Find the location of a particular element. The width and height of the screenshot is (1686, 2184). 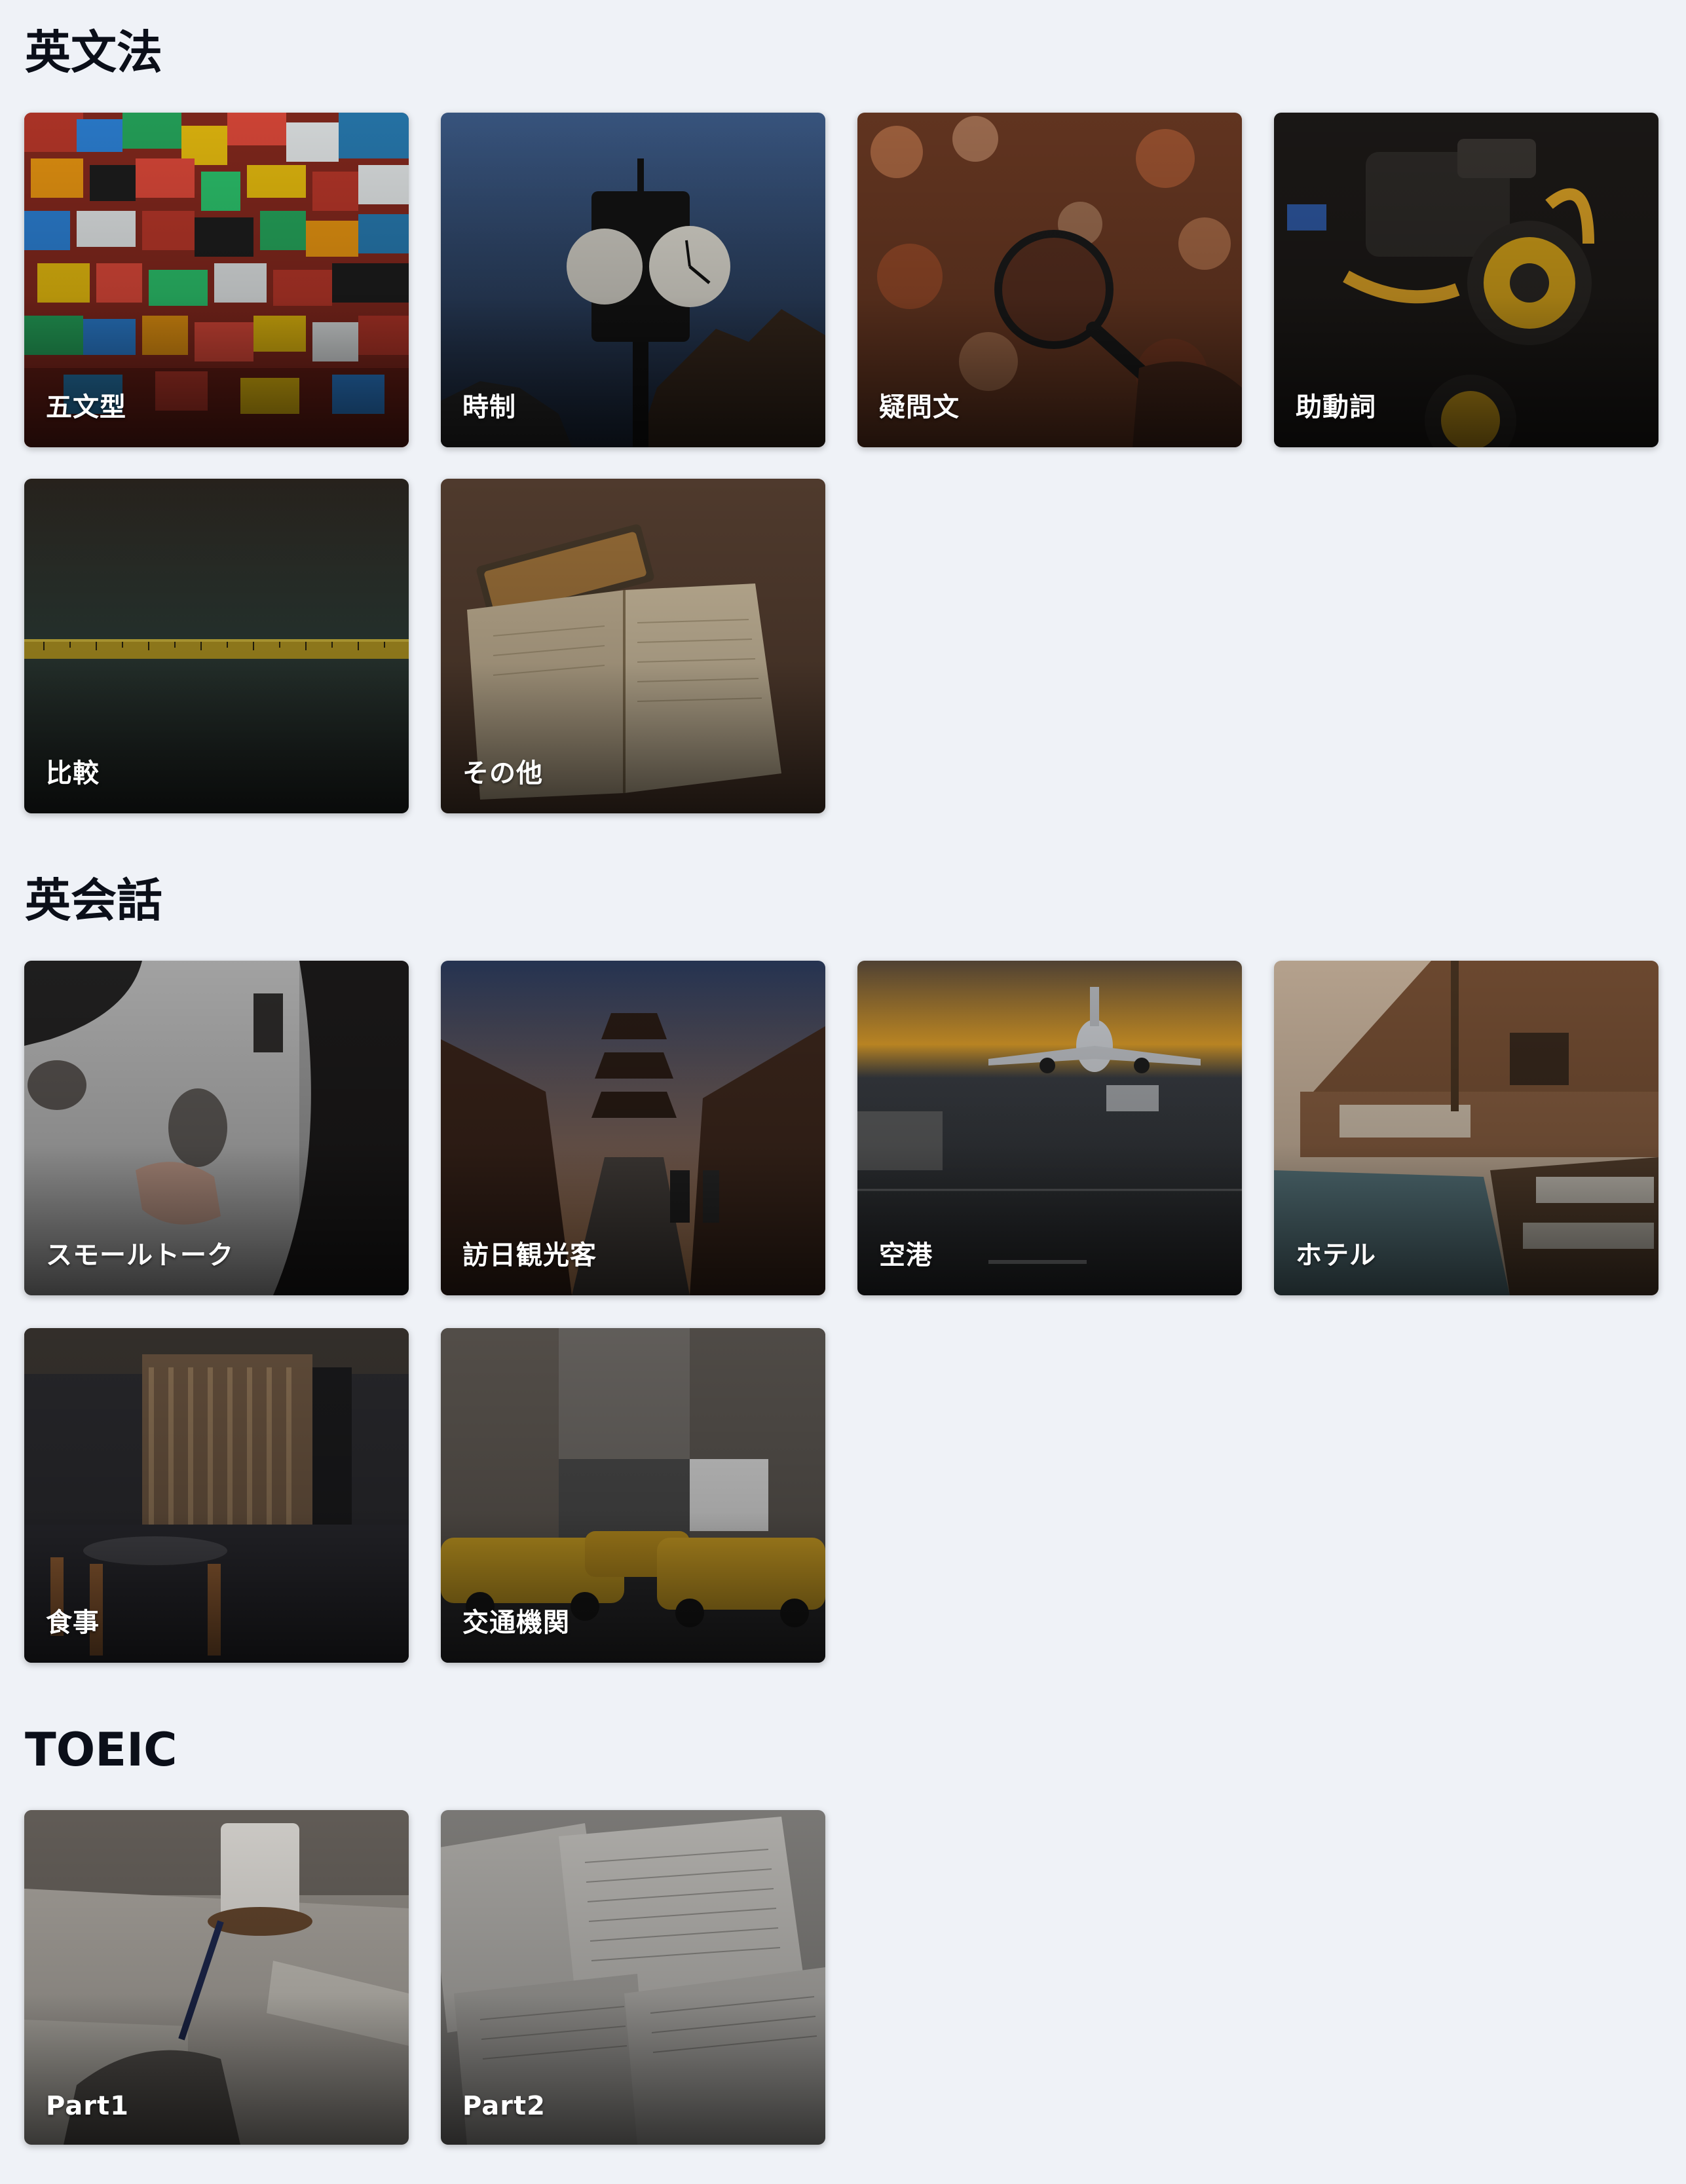

card-others: その他 is located at coordinates (633, 646).